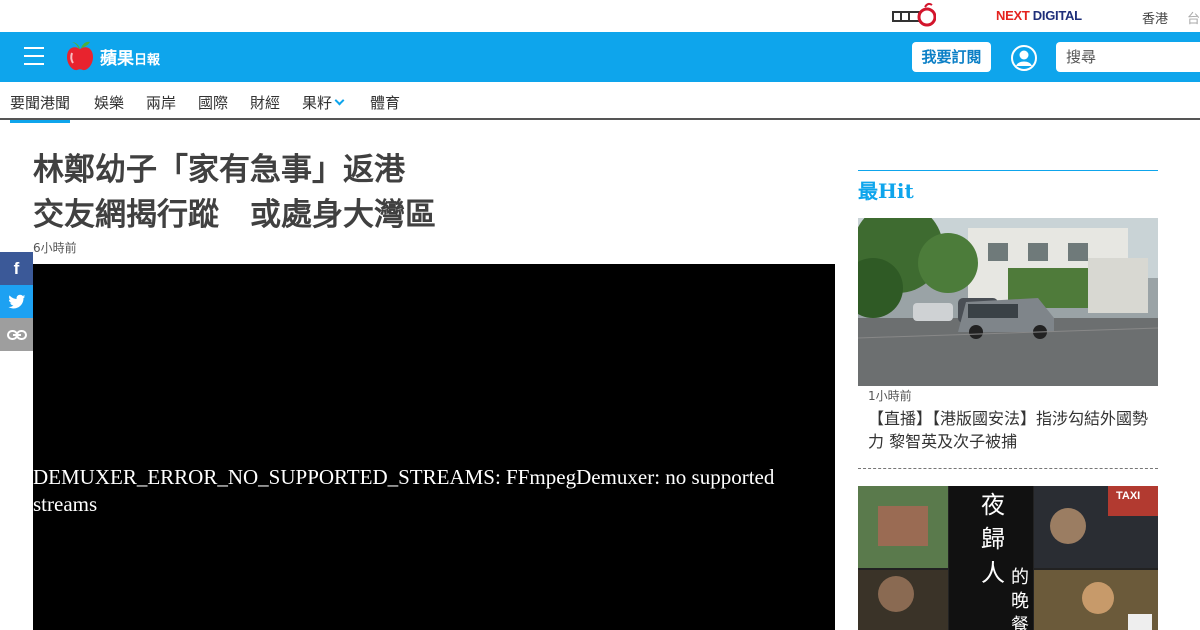 This screenshot has width=1200, height=630. I want to click on story-2-vertical-title: 夜 歸 人, so click(993, 539).